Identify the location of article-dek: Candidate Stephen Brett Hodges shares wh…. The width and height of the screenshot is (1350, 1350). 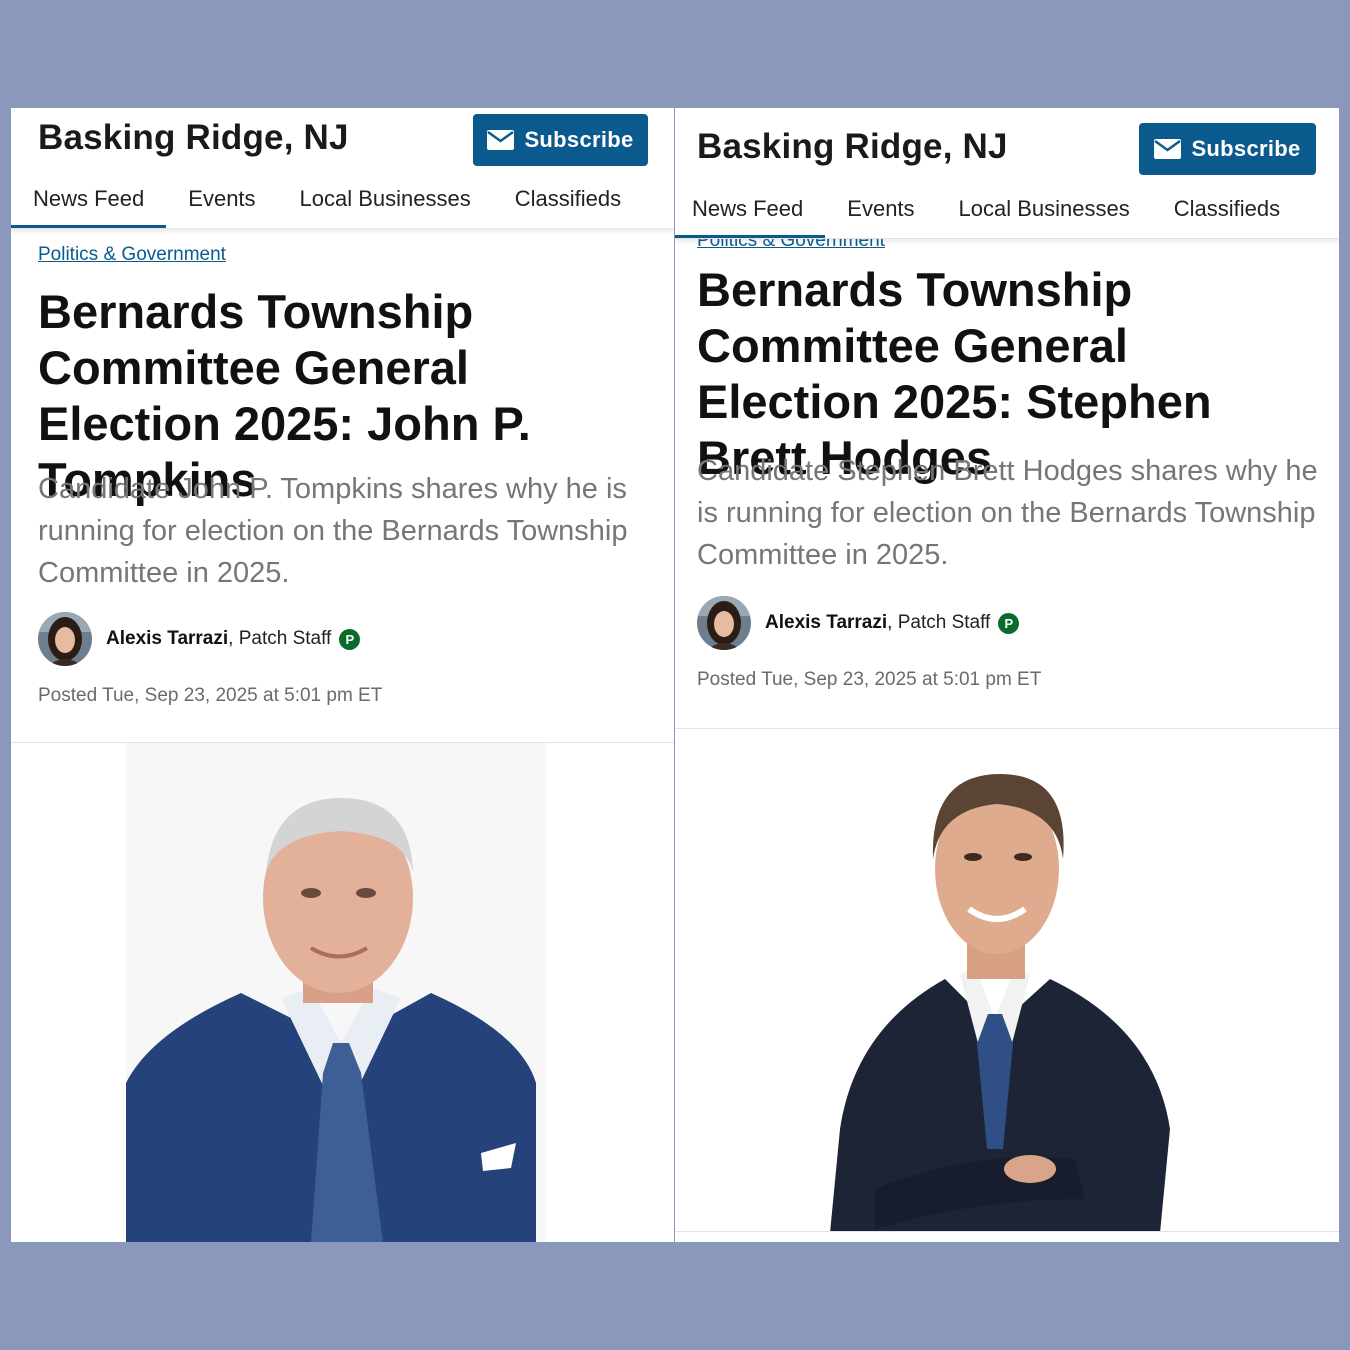
(1007, 513).